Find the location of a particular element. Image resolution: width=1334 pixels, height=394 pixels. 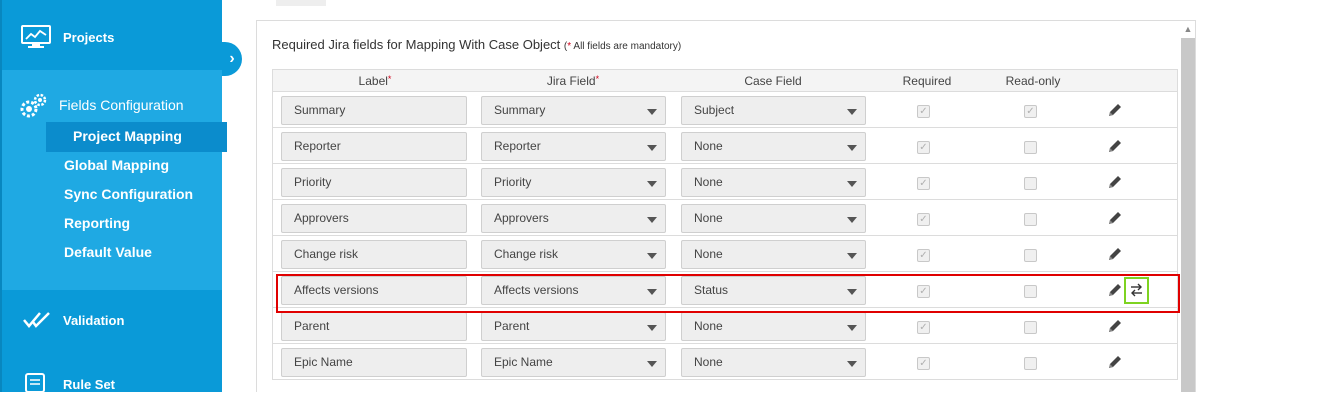

label-field: Approvers is located at coordinates (374, 218).